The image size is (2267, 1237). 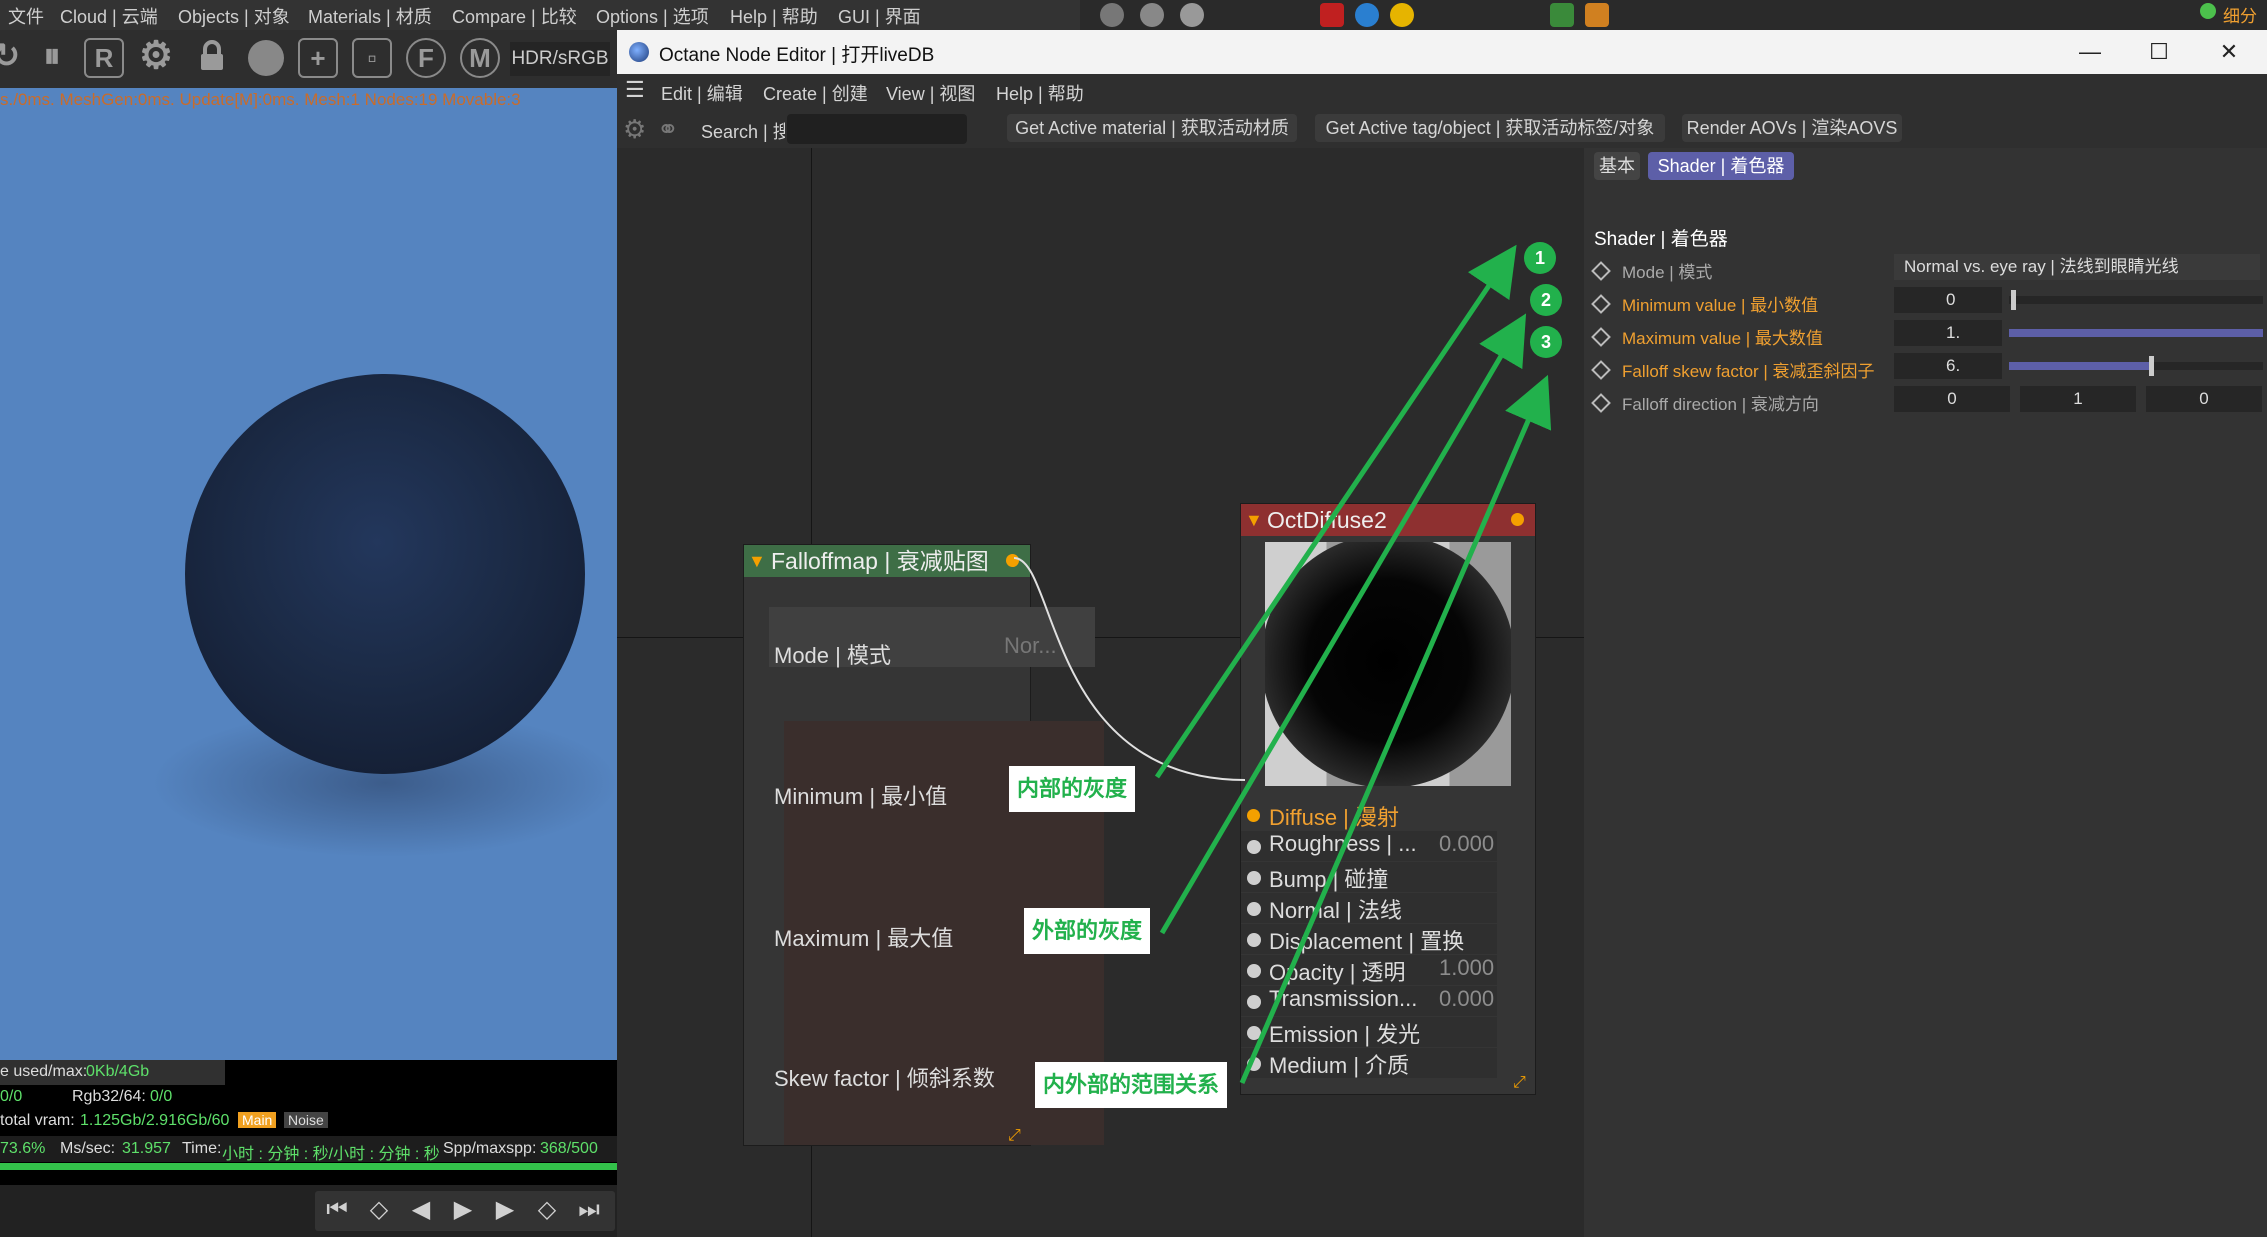 What do you see at coordinates (1131, 1085) in the screenshot?
I see `annotation-range-relation: 内外部的范围关系` at bounding box center [1131, 1085].